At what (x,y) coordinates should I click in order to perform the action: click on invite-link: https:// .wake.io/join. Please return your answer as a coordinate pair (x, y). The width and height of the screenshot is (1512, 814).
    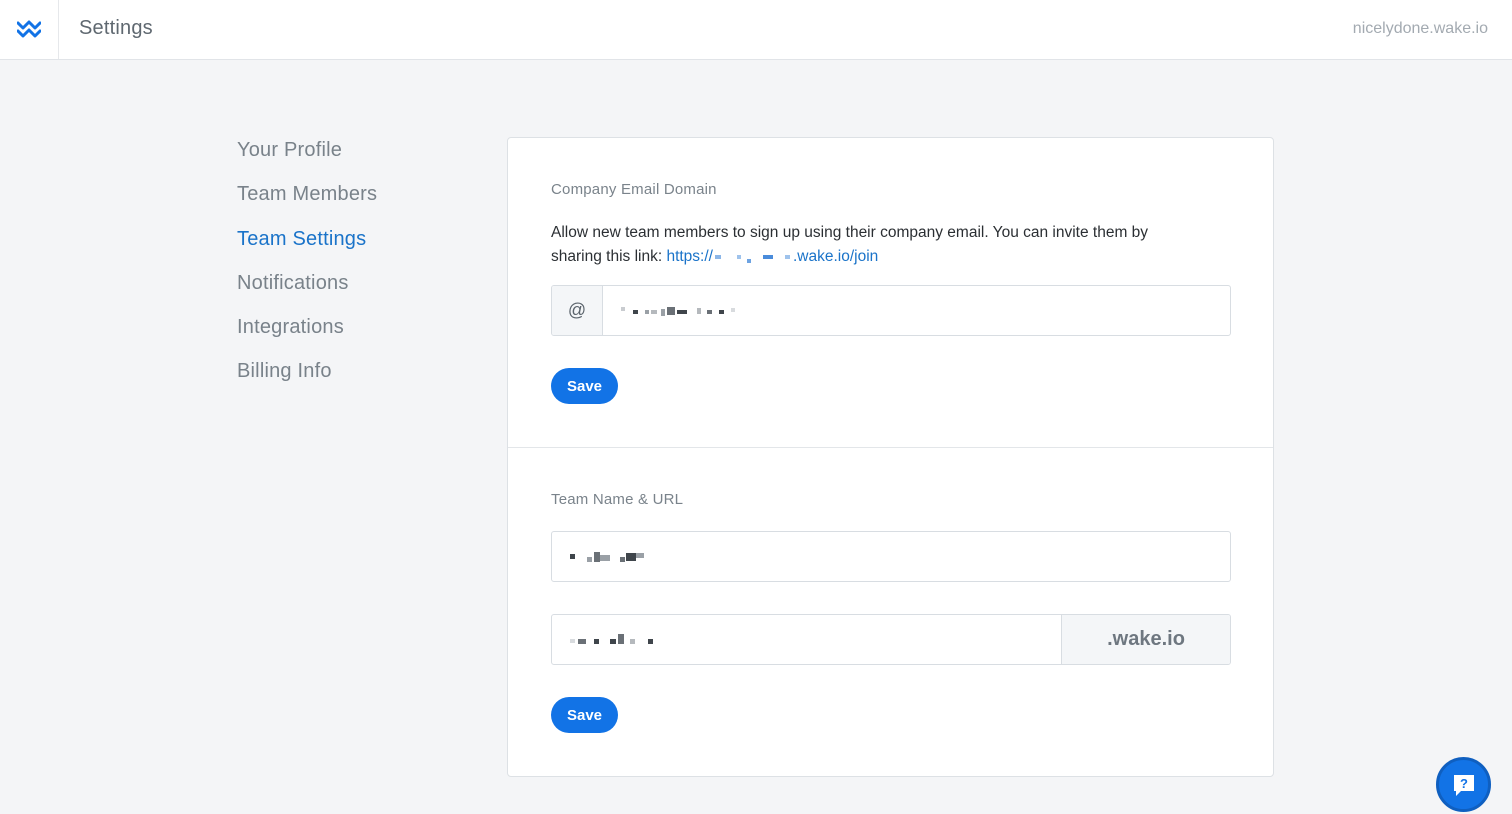
    Looking at the image, I should click on (772, 256).